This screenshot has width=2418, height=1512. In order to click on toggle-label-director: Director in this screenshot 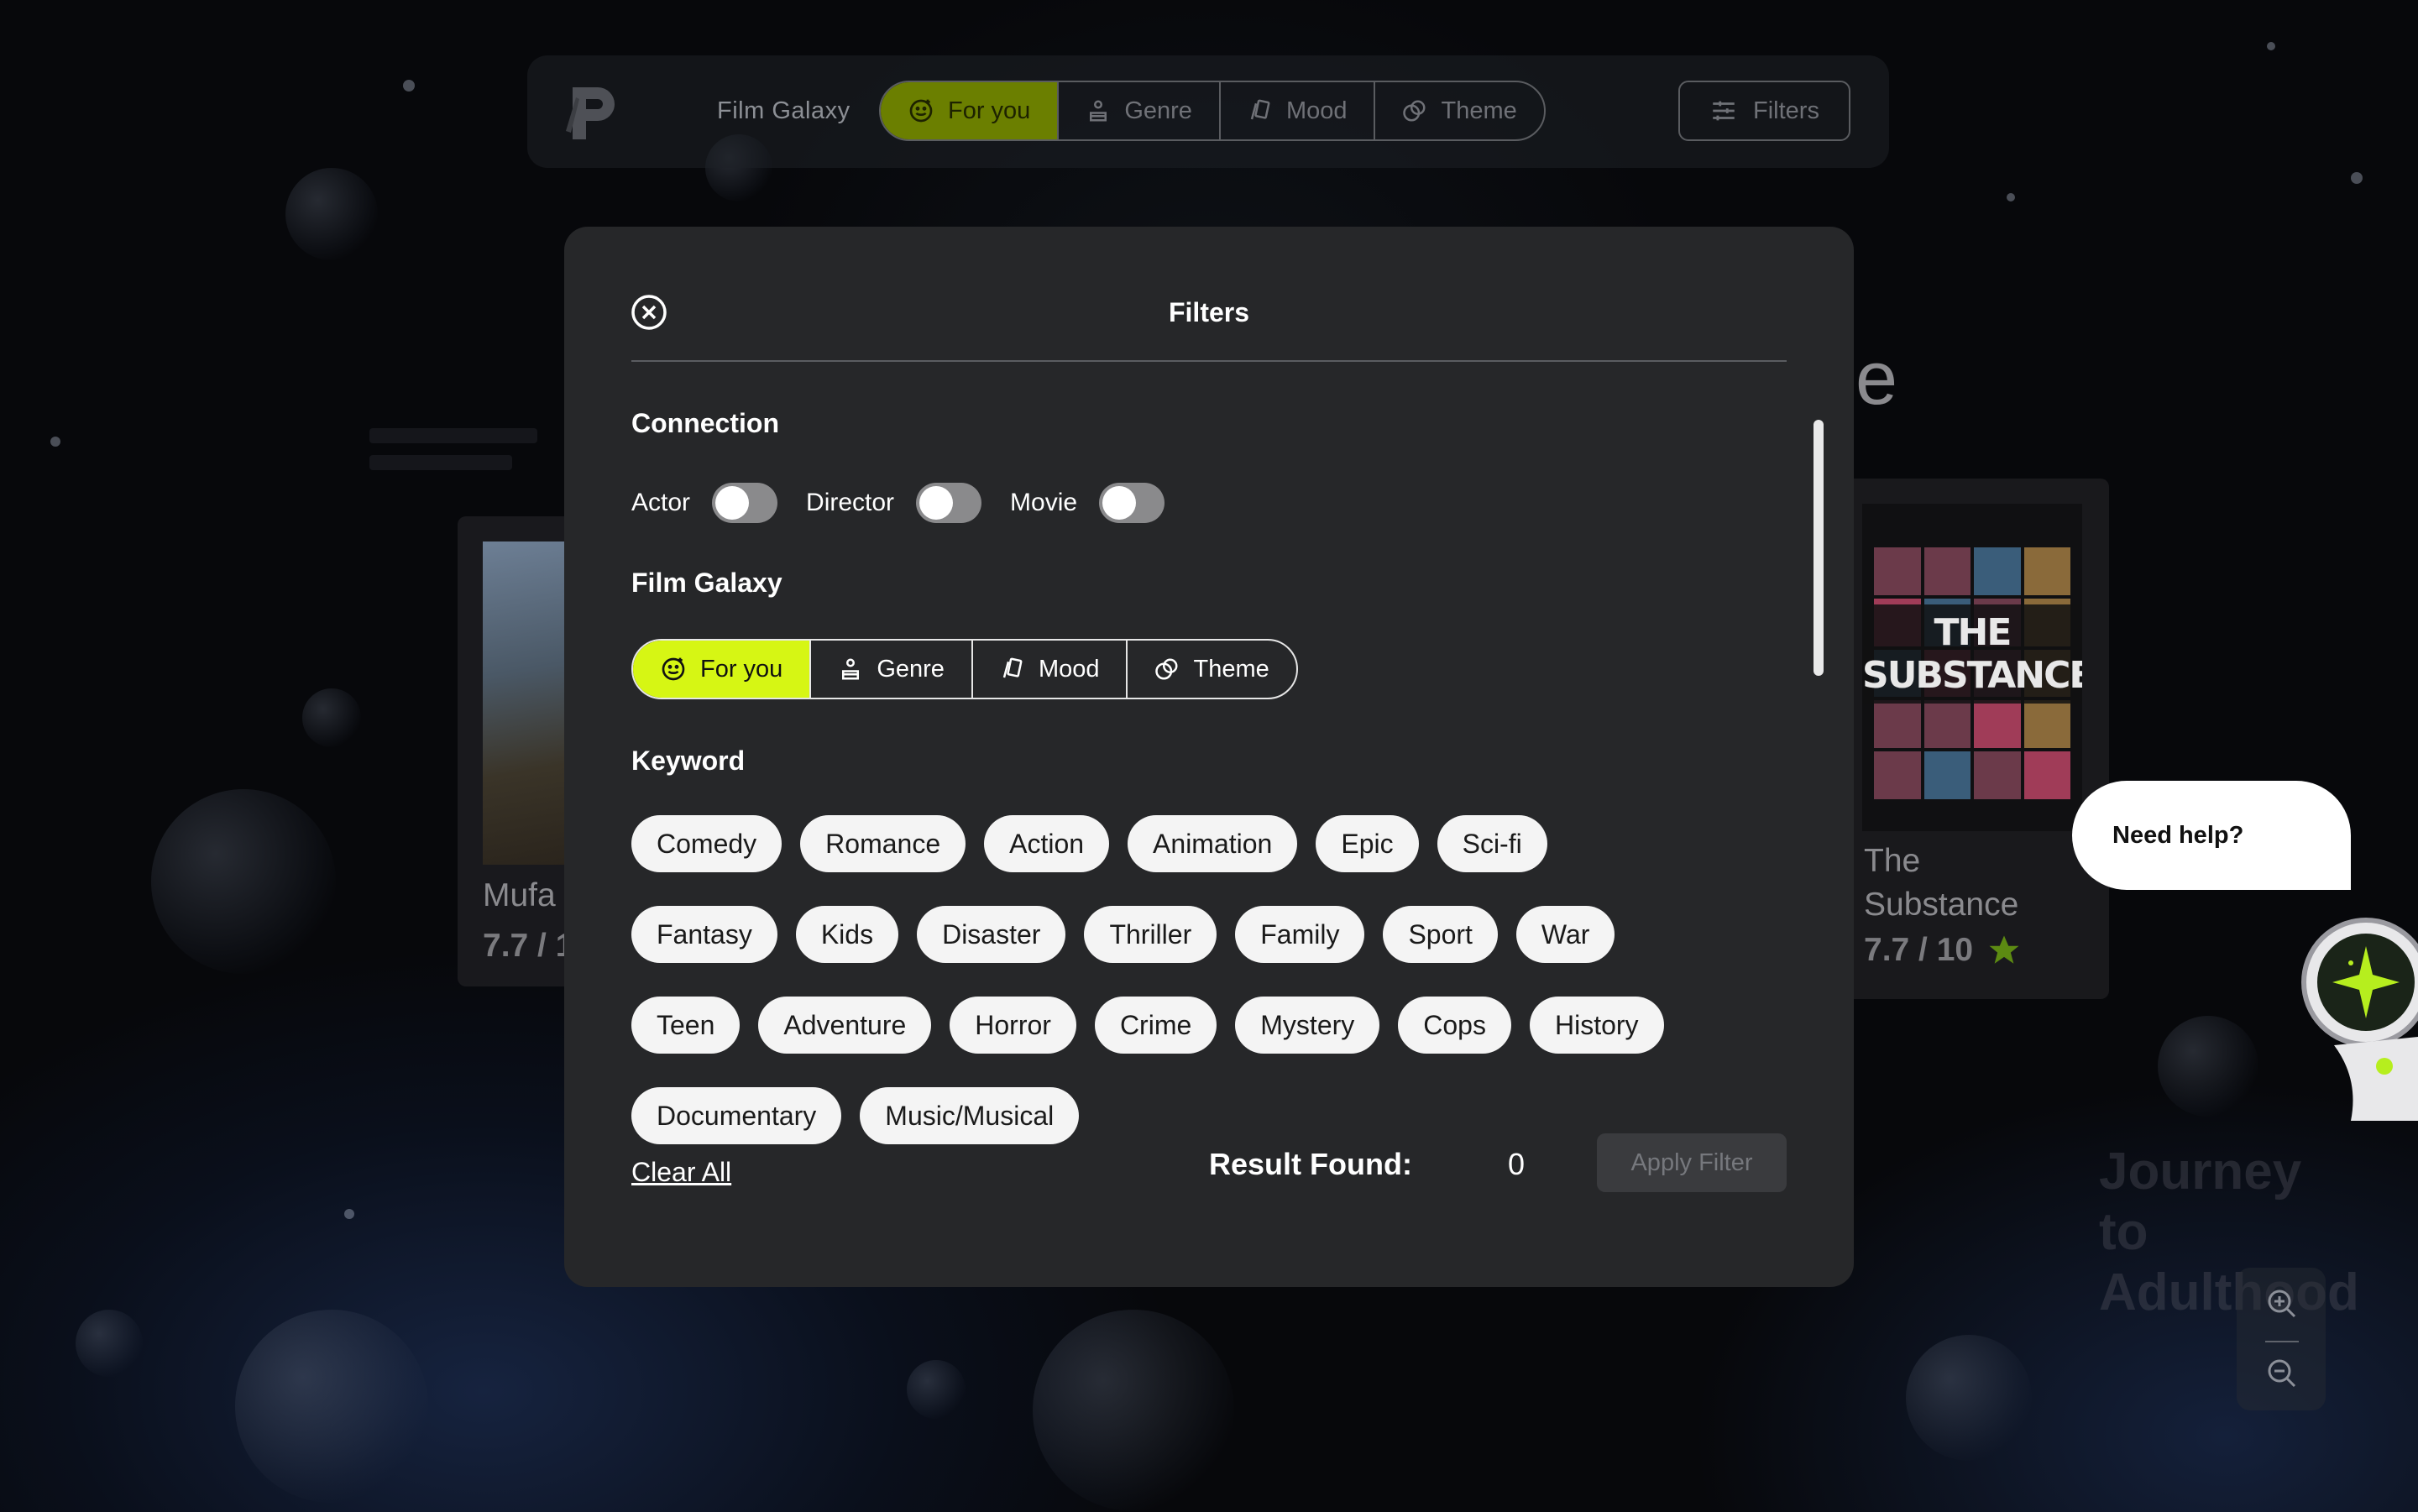, I will do `click(850, 502)`.